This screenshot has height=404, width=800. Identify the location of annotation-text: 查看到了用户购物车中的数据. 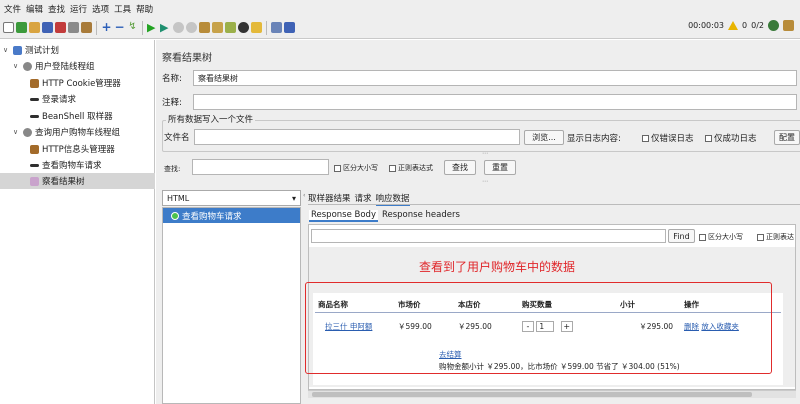
(497, 267).